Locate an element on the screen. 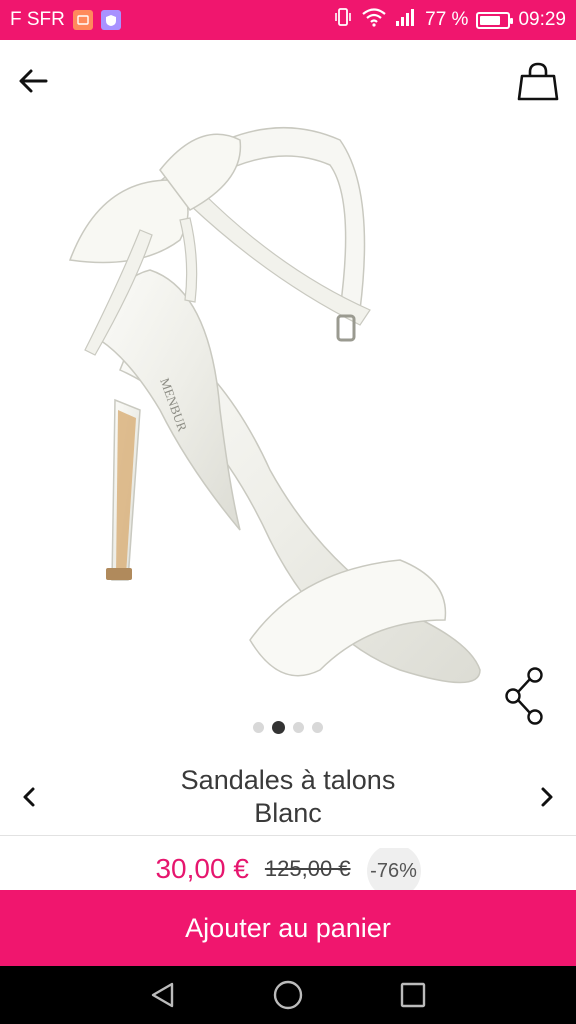 This screenshot has height=1024, width=576. system-home-button is located at coordinates (288, 995).